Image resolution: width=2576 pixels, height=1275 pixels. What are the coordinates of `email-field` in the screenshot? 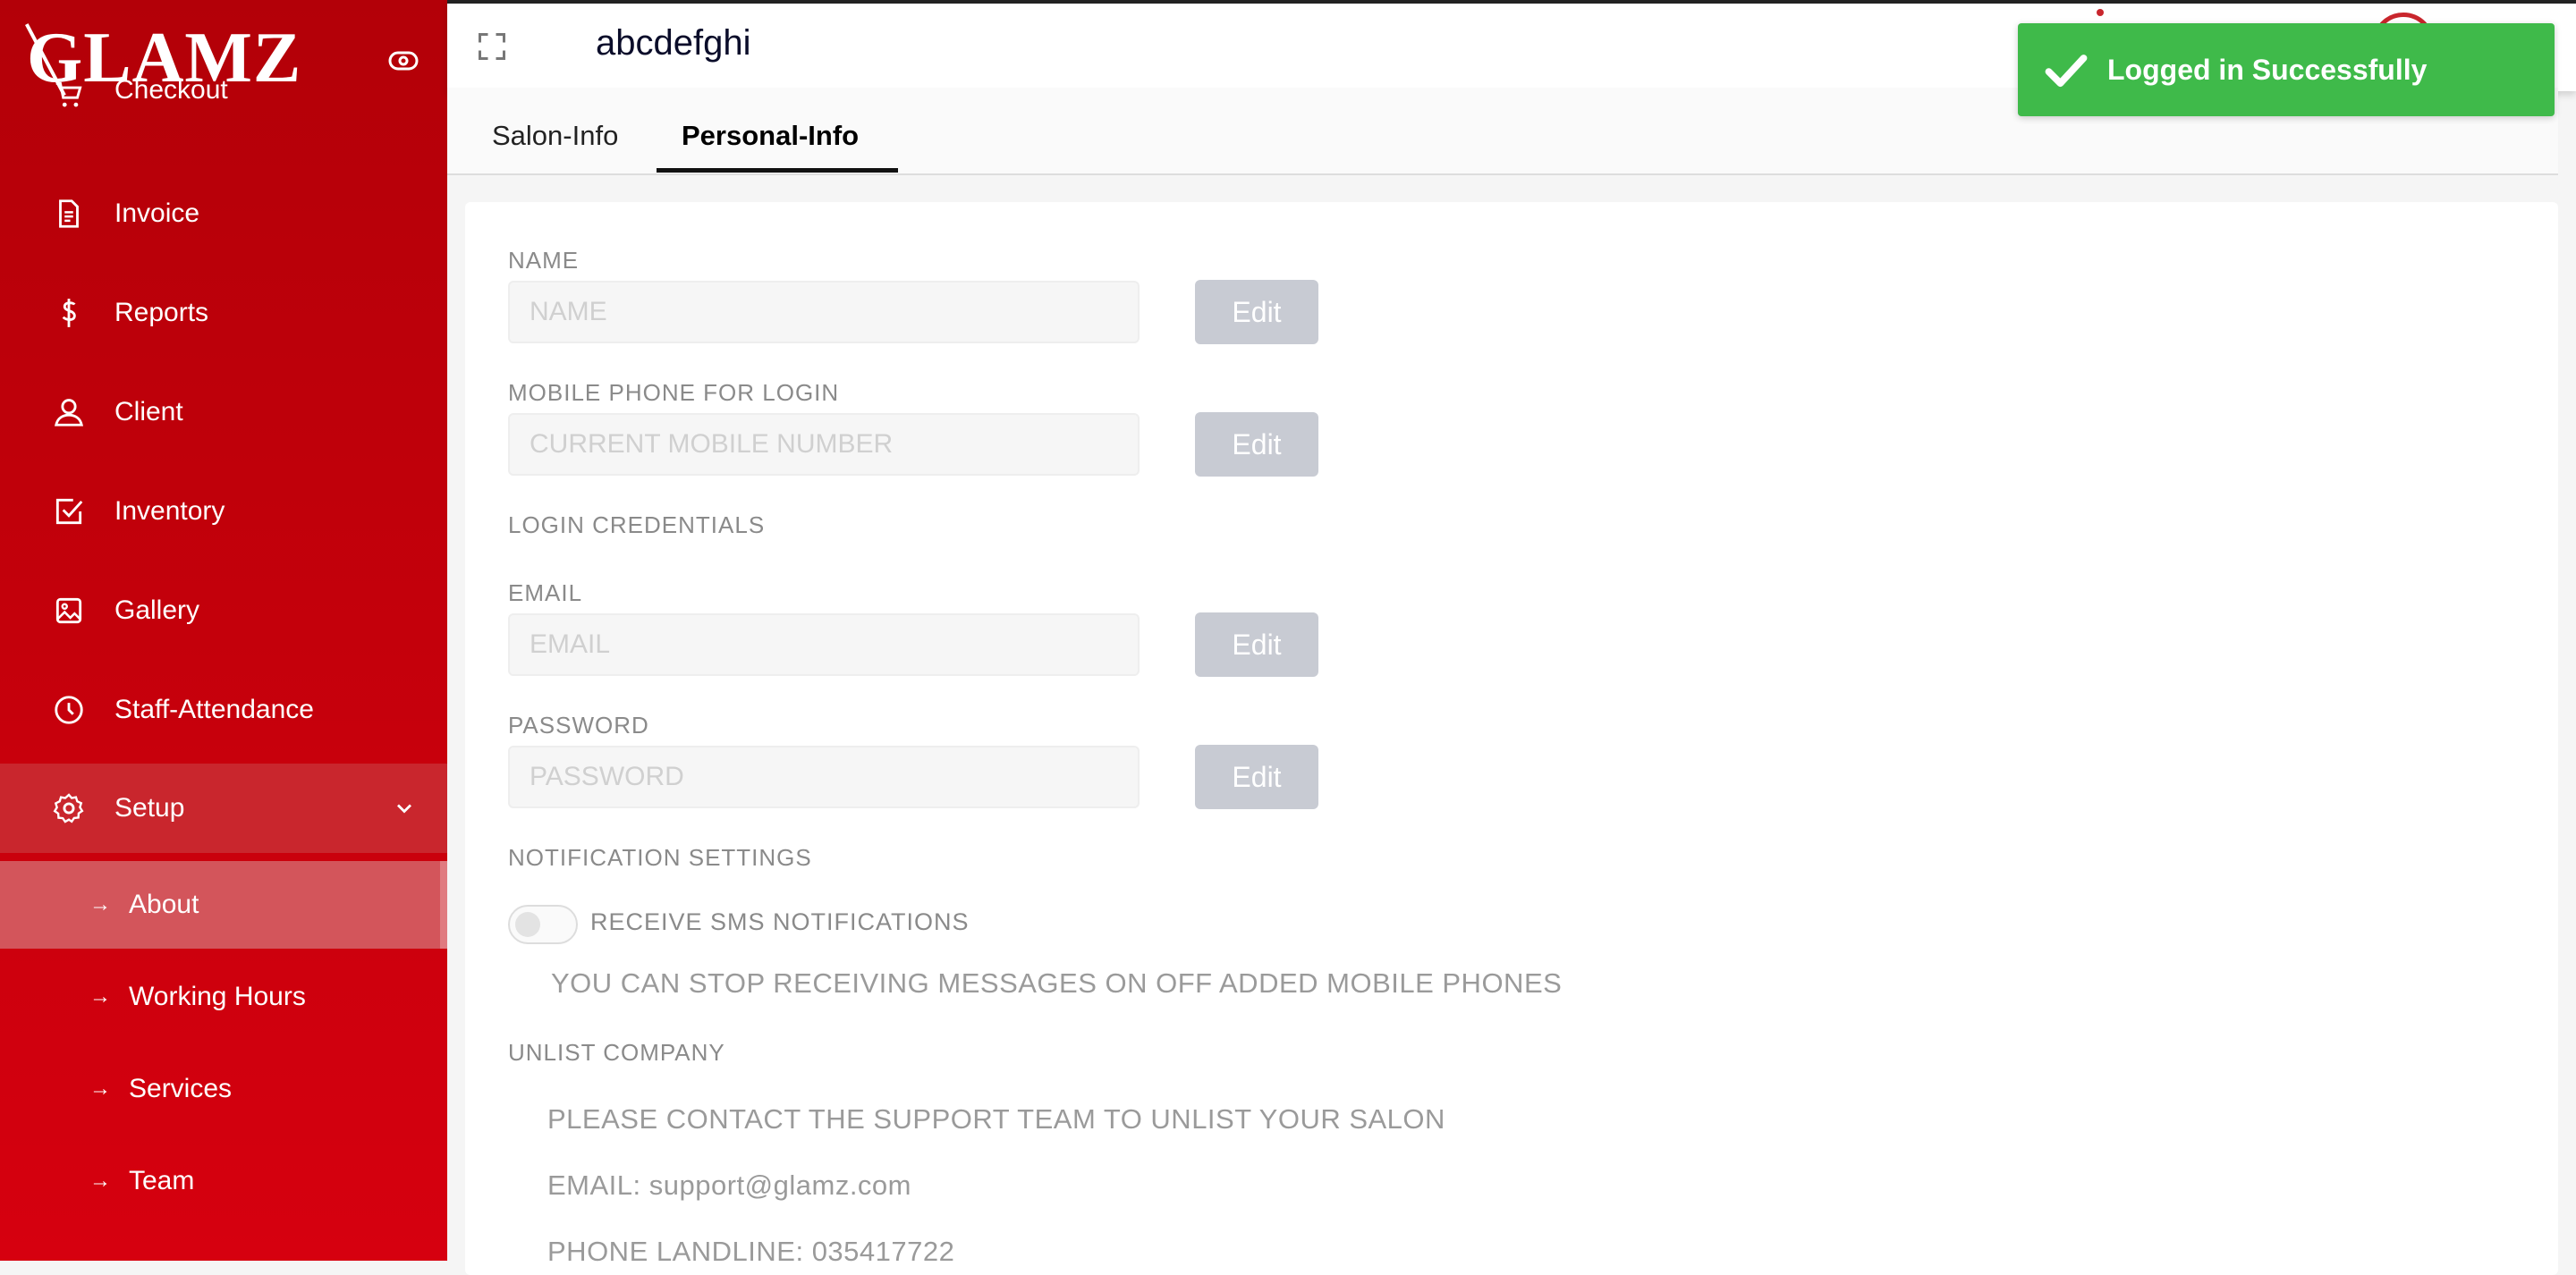 It's located at (824, 644).